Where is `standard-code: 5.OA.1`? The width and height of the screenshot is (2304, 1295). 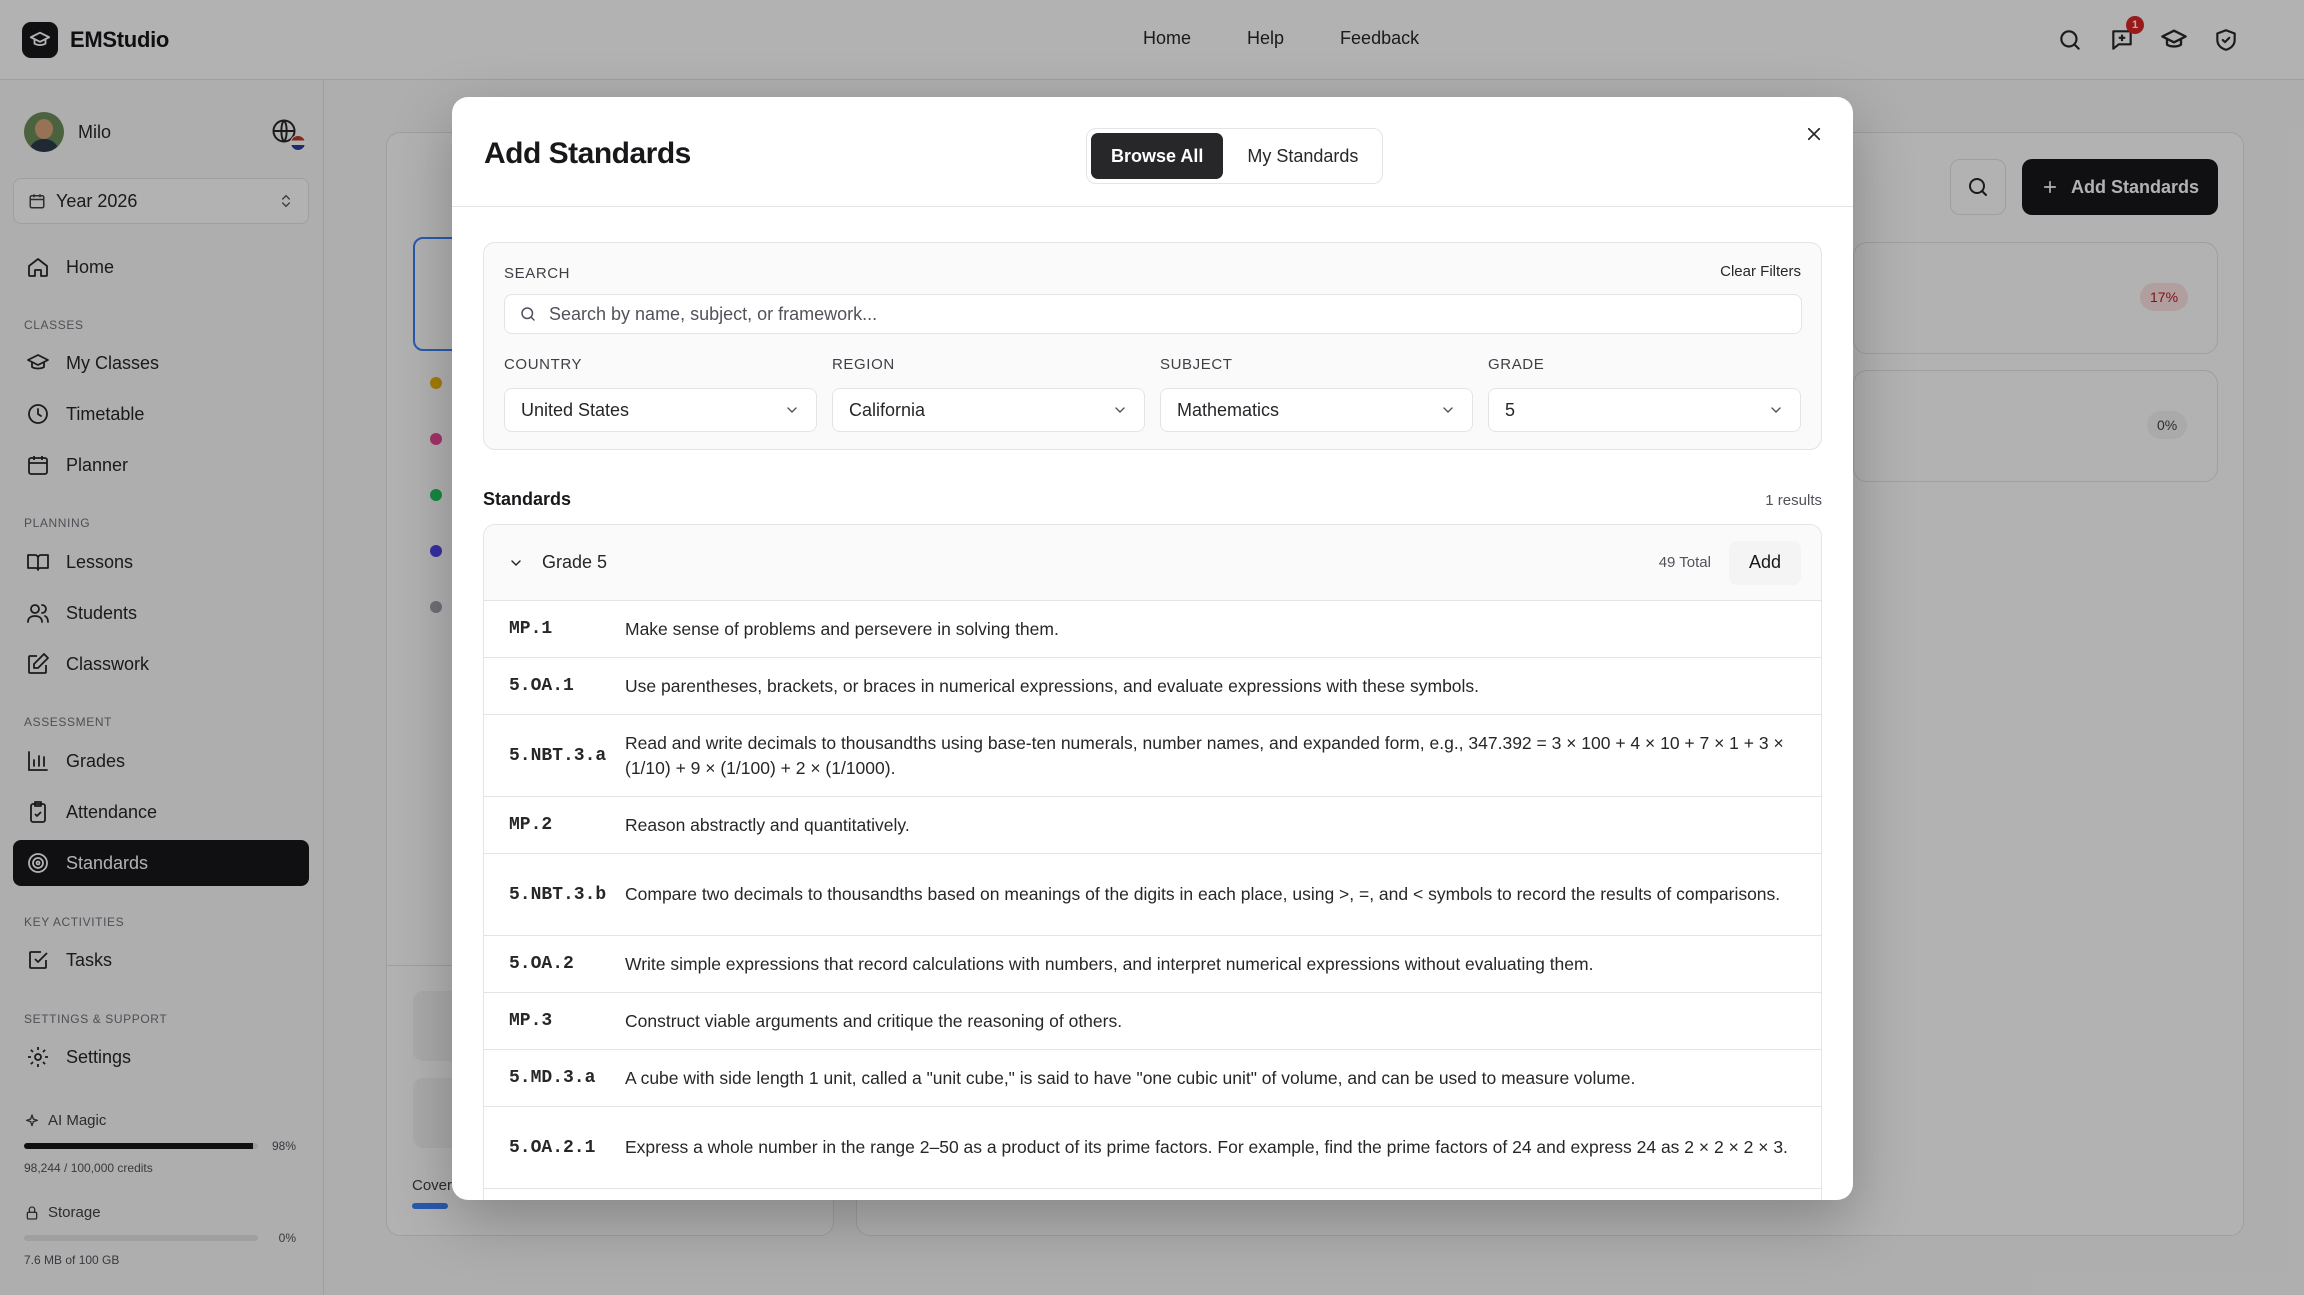
standard-code: 5.OA.1 is located at coordinates (541, 686).